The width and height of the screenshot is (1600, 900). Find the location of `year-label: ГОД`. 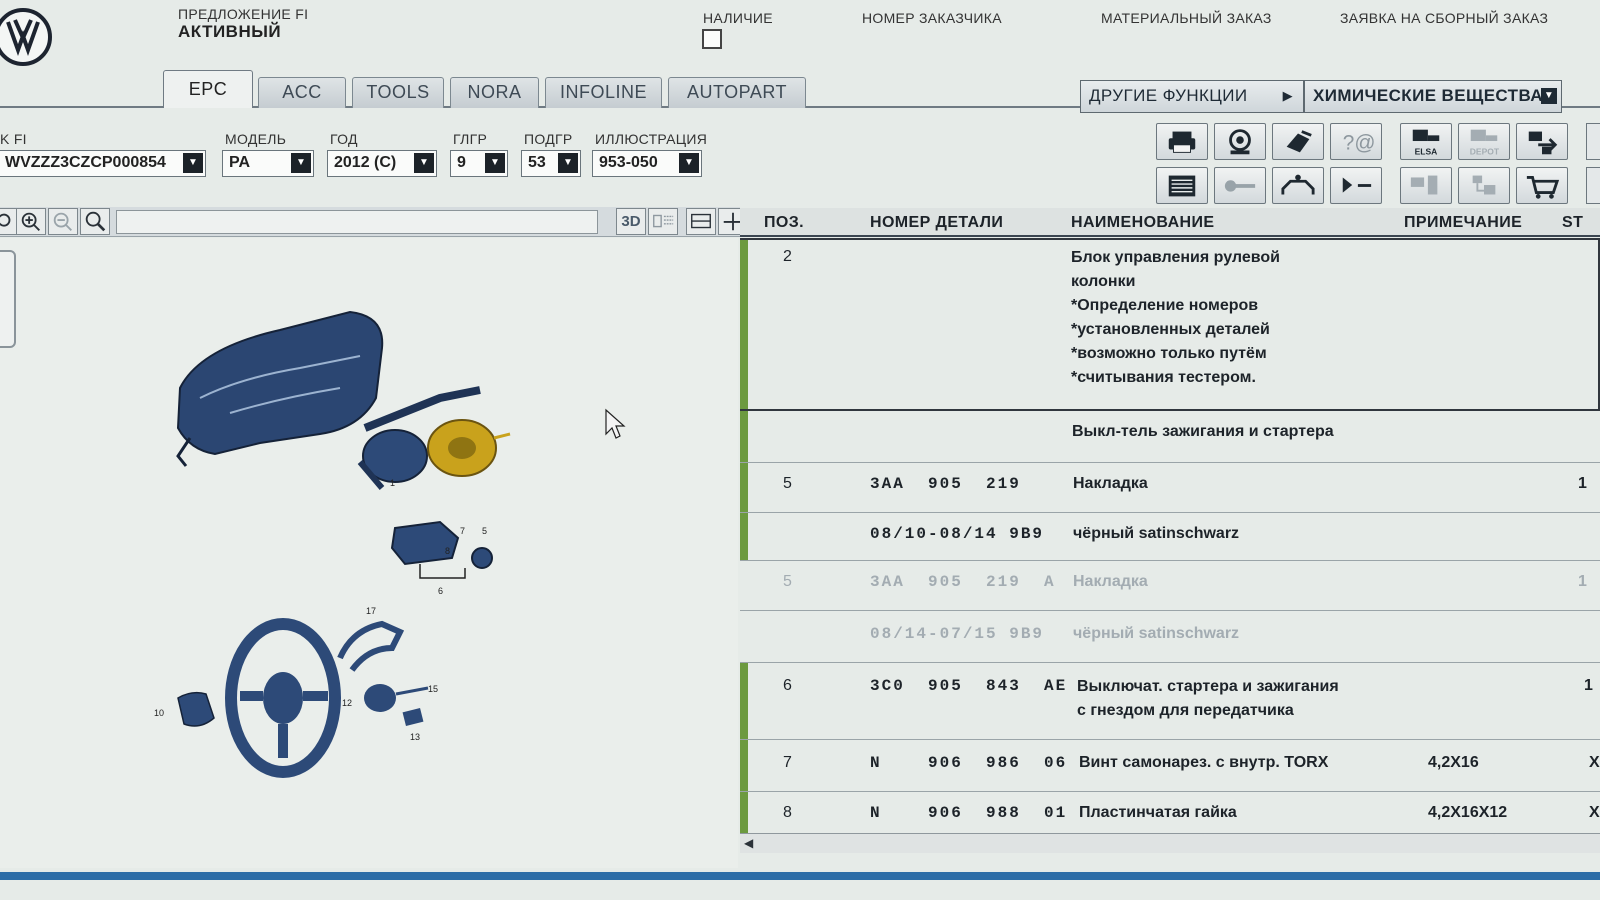

year-label: ГОД is located at coordinates (344, 139).